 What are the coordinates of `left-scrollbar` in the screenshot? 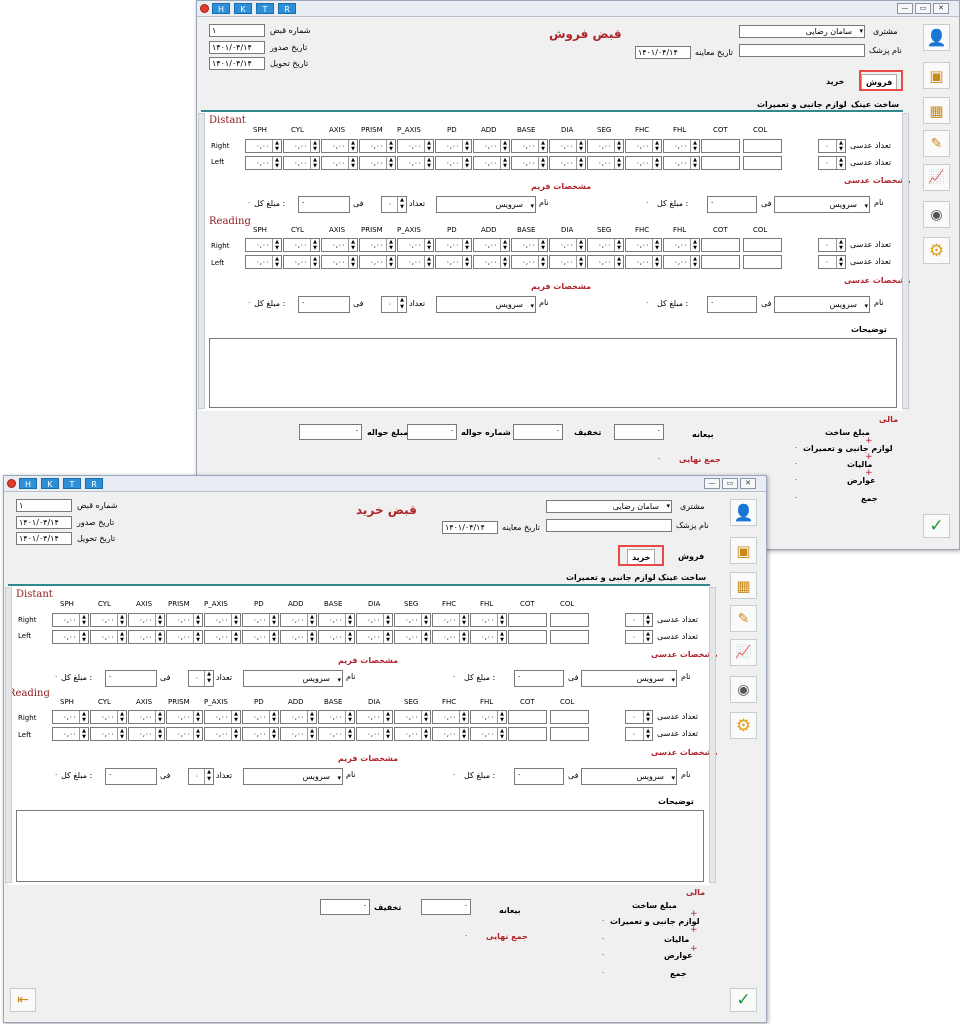 It's located at (201, 261).